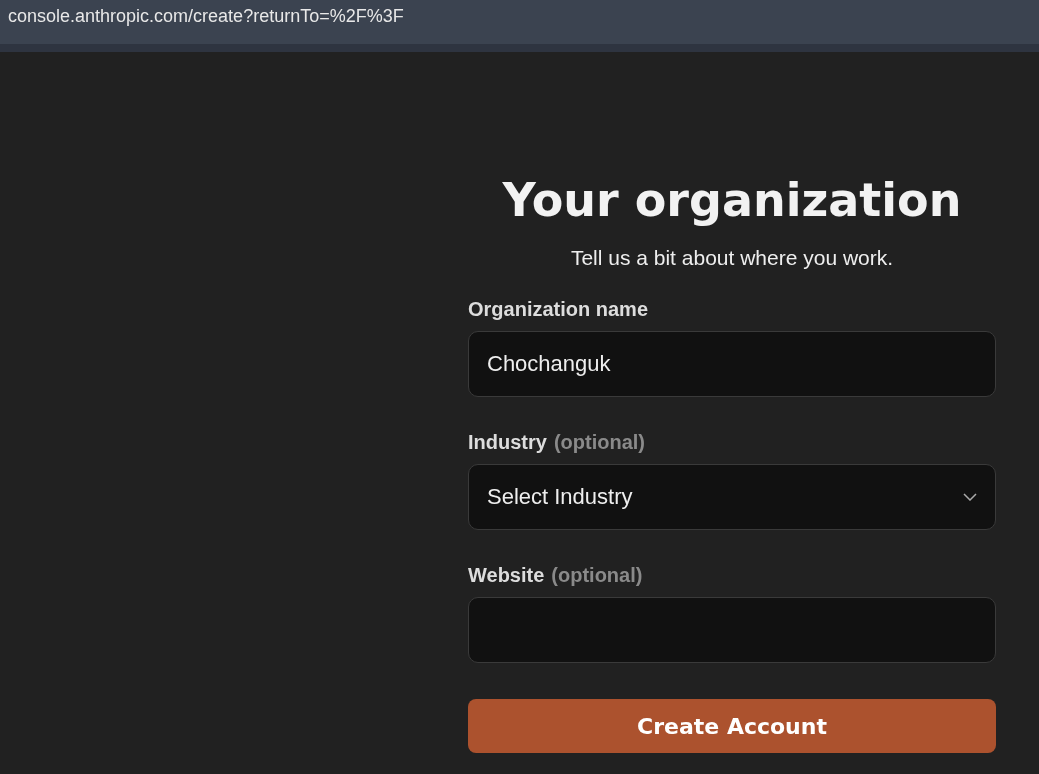 This screenshot has height=774, width=1039. What do you see at coordinates (732, 364) in the screenshot?
I see `text-input-field: Chochanguk` at bounding box center [732, 364].